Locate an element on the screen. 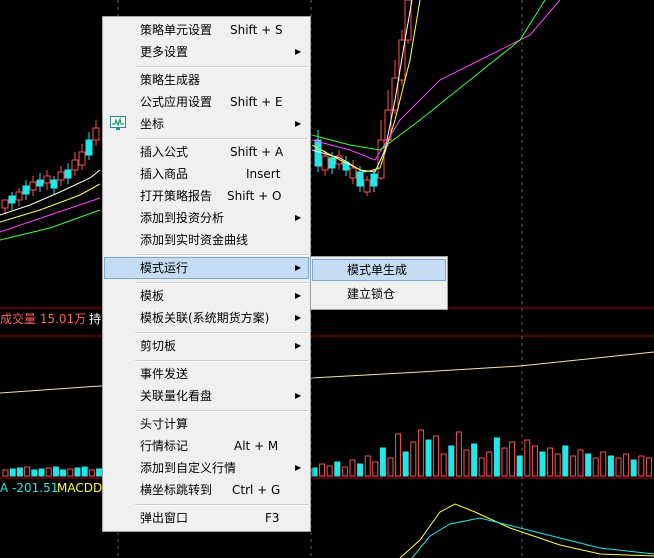  menu-item-open-strategy-report: 打开策略报告 Shift + O is located at coordinates (206, 196).